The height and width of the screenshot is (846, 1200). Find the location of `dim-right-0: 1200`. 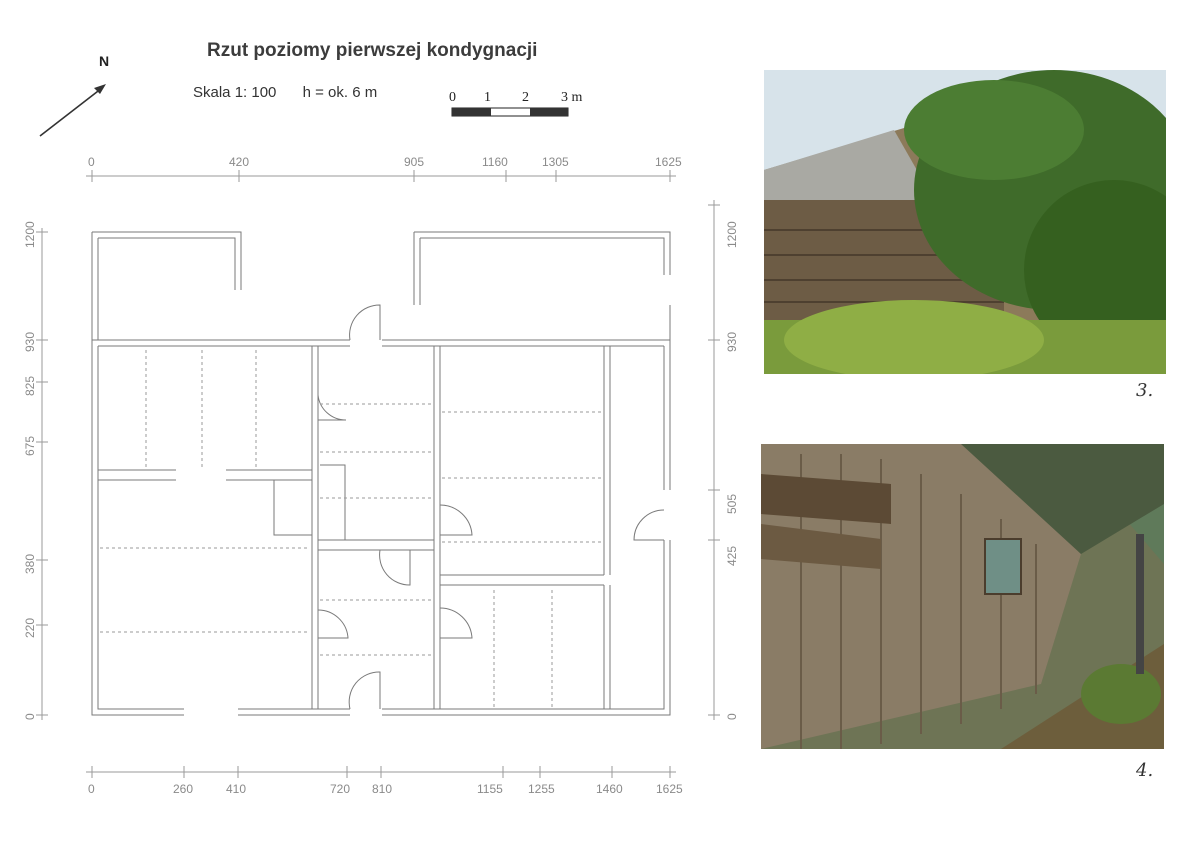

dim-right-0: 1200 is located at coordinates (732, 234).